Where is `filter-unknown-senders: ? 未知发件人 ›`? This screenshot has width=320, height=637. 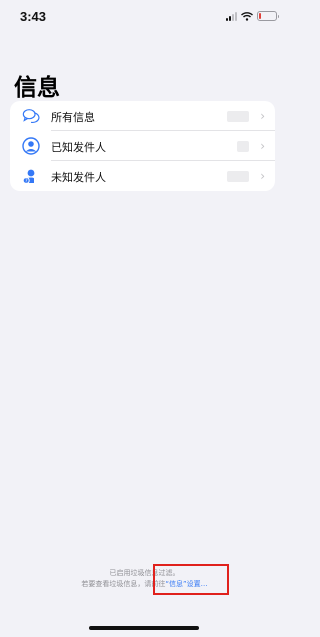 filter-unknown-senders: ? 未知发件人 › is located at coordinates (142, 176).